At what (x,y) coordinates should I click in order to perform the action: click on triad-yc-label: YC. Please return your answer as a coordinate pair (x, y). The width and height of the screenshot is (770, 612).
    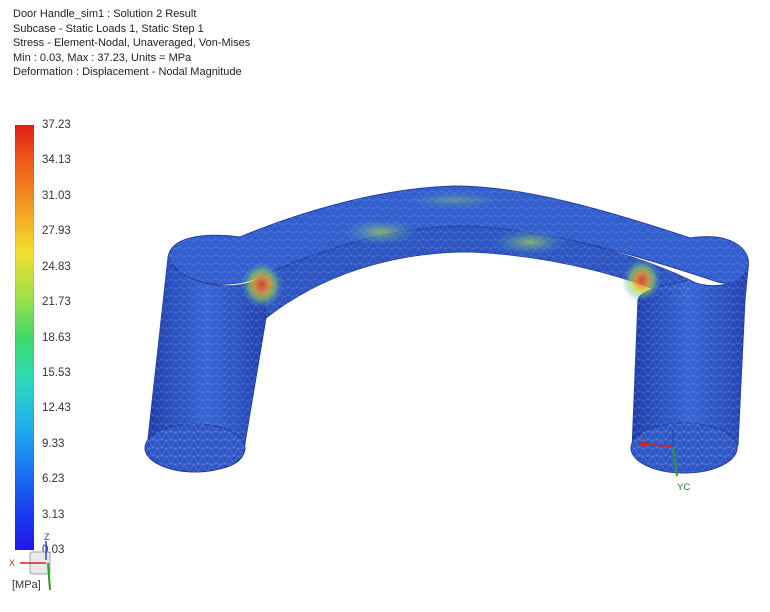
    Looking at the image, I should click on (683, 487).